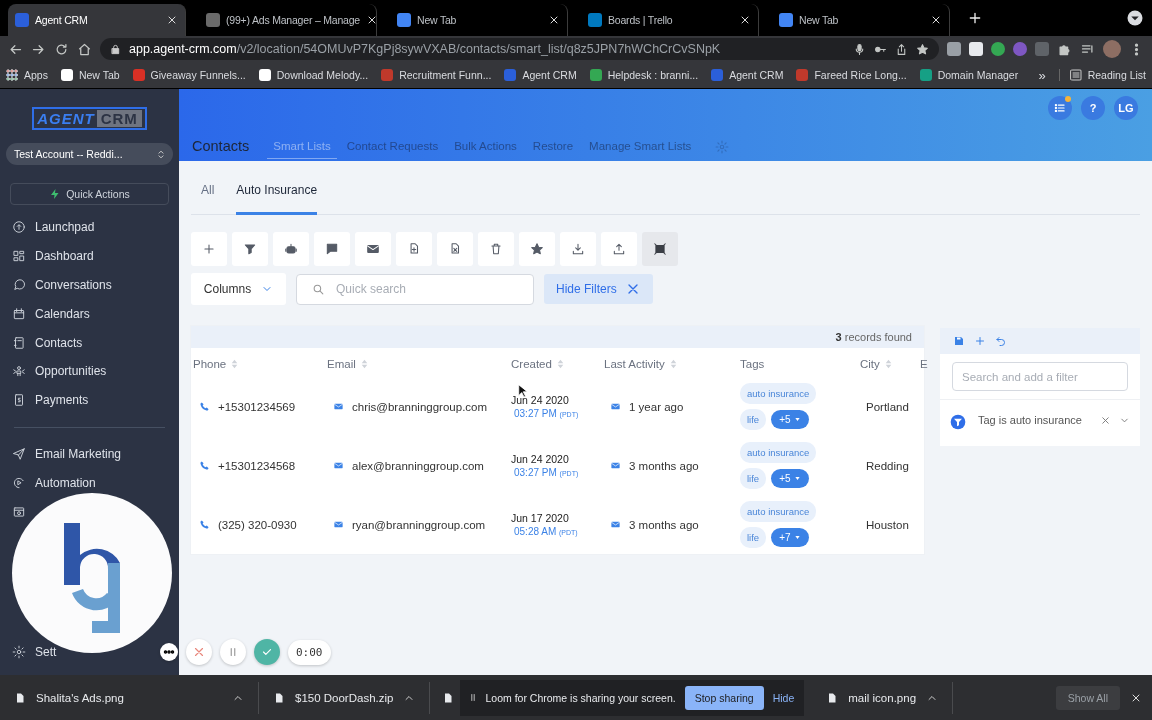 The width and height of the screenshot is (1152, 720). What do you see at coordinates (61, 49) in the screenshot?
I see `reload-icon` at bounding box center [61, 49].